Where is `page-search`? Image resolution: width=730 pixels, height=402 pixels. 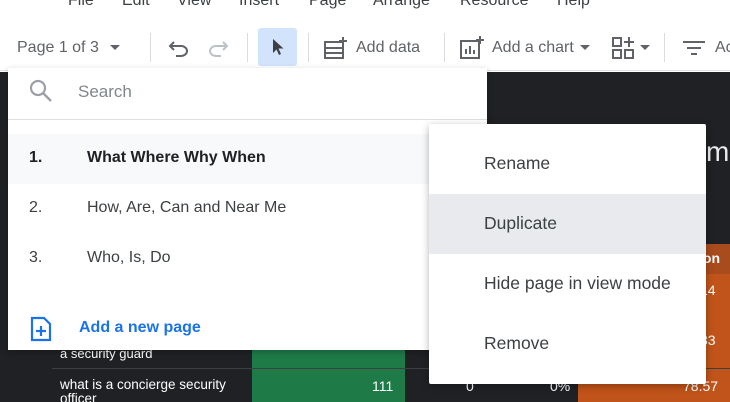 page-search is located at coordinates (247, 94).